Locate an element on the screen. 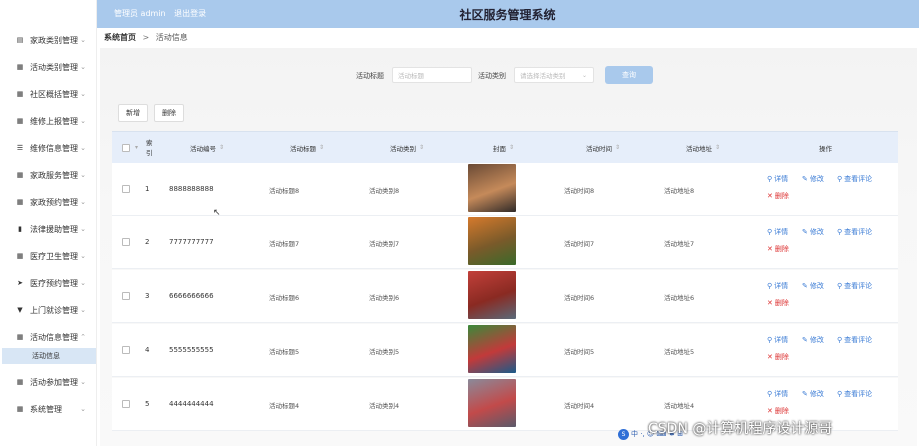  sidebar-item-11: ▦ 活动信息管理 ⌃ is located at coordinates (48, 337).